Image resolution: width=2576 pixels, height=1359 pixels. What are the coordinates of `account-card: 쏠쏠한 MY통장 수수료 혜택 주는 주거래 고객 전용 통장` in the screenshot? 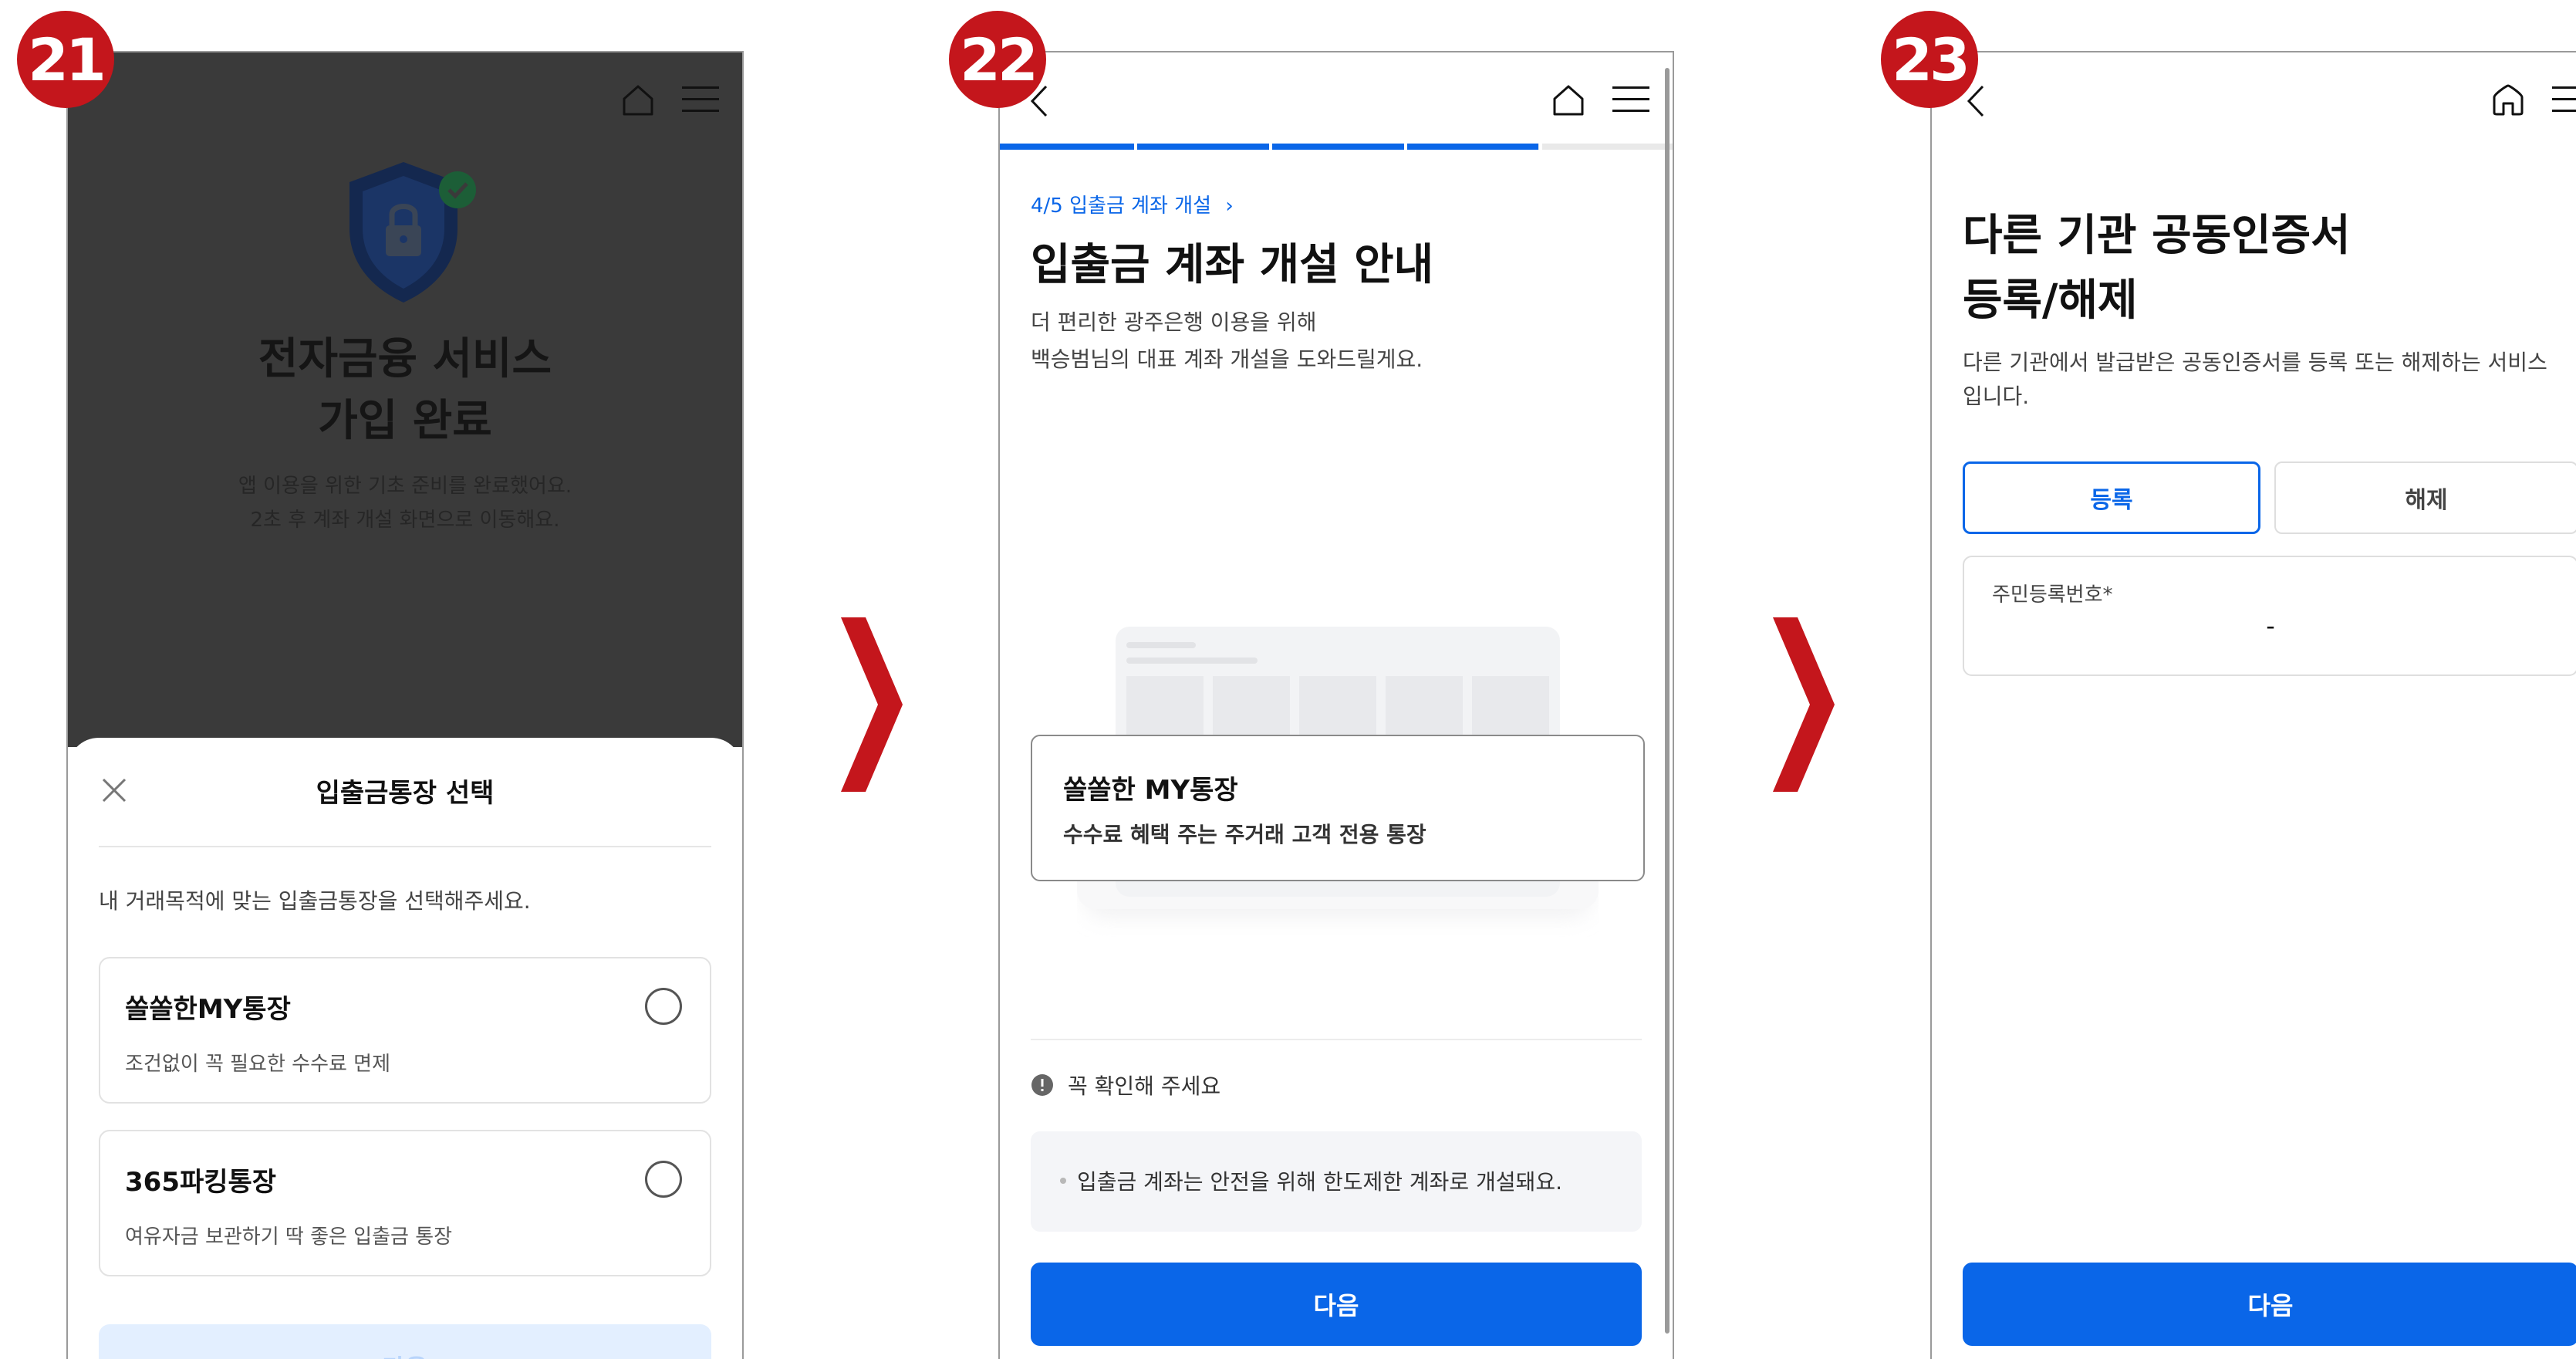 It's located at (1338, 808).